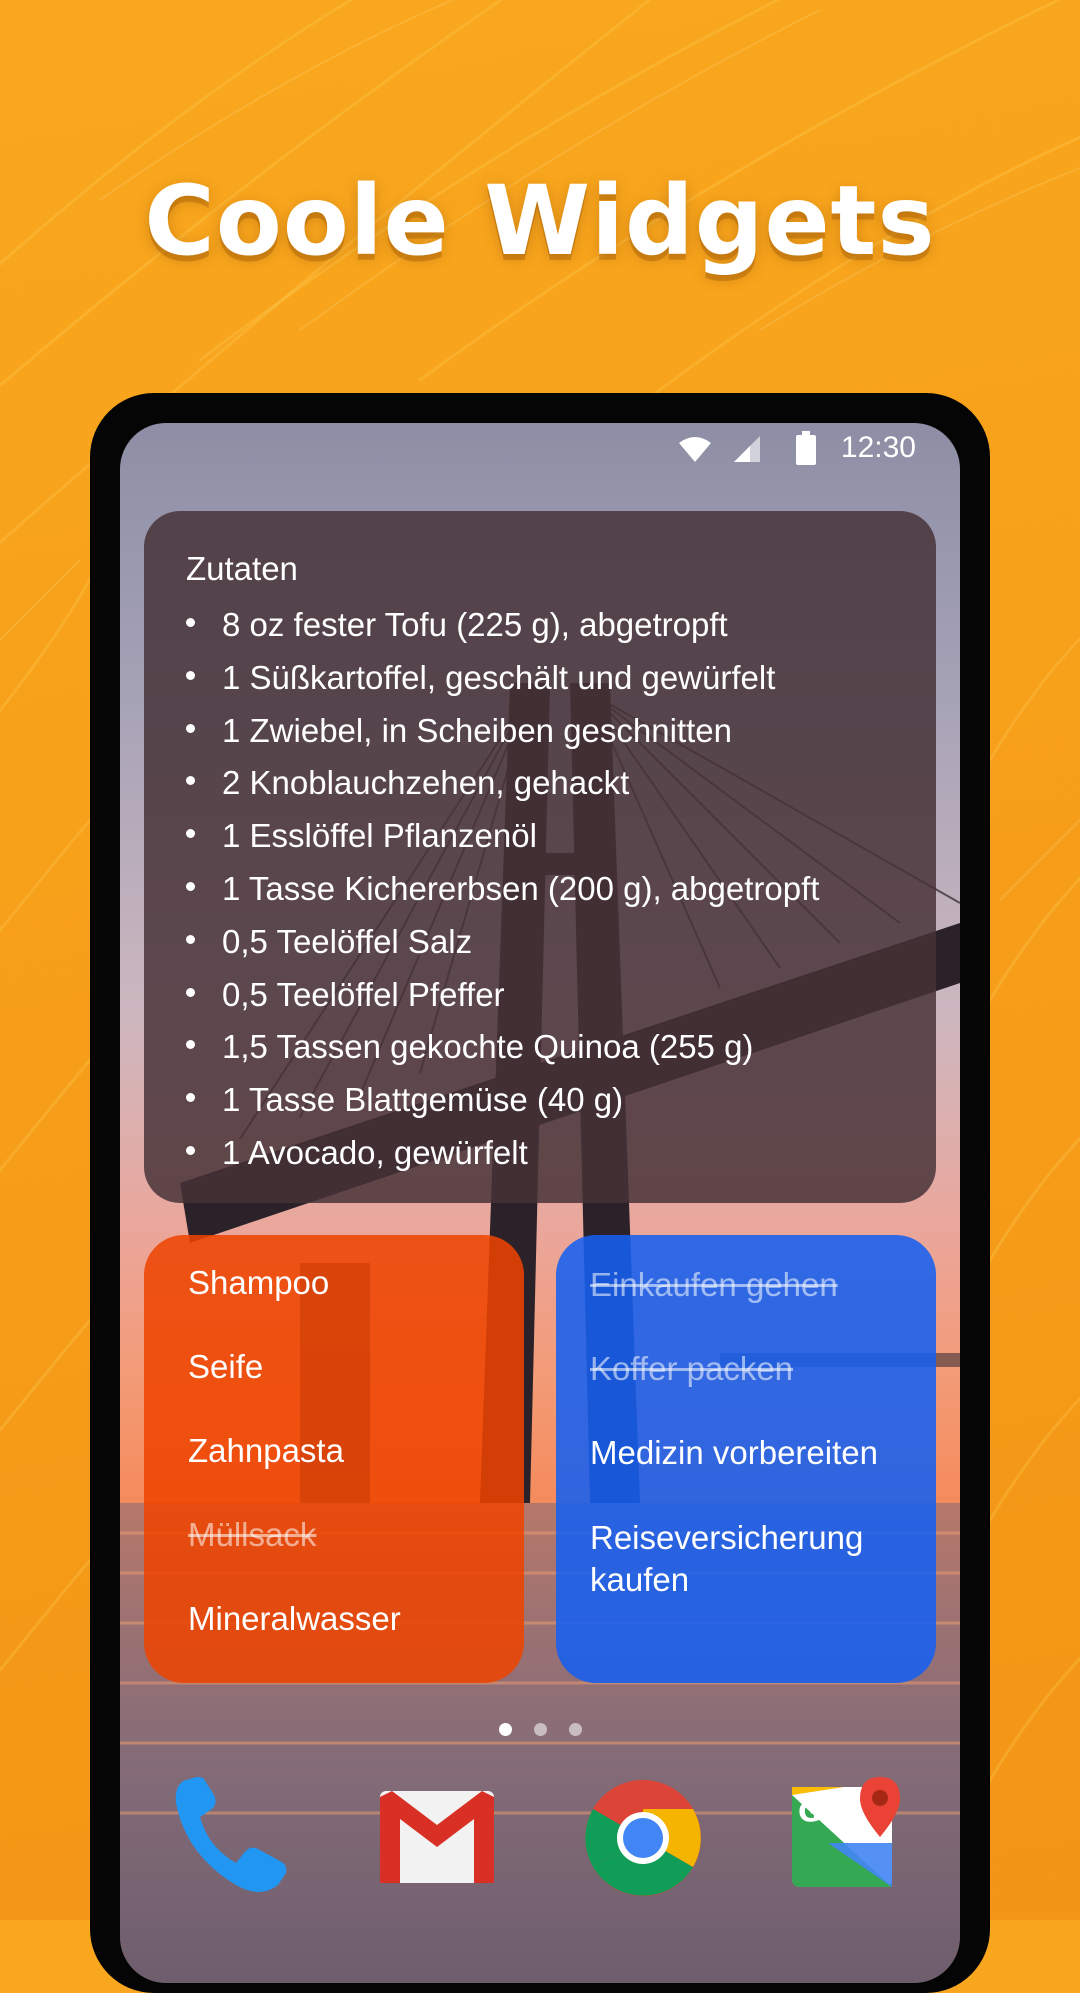 This screenshot has height=1993, width=1080. I want to click on todo-item-koffer: Koffer packen, so click(753, 1369).